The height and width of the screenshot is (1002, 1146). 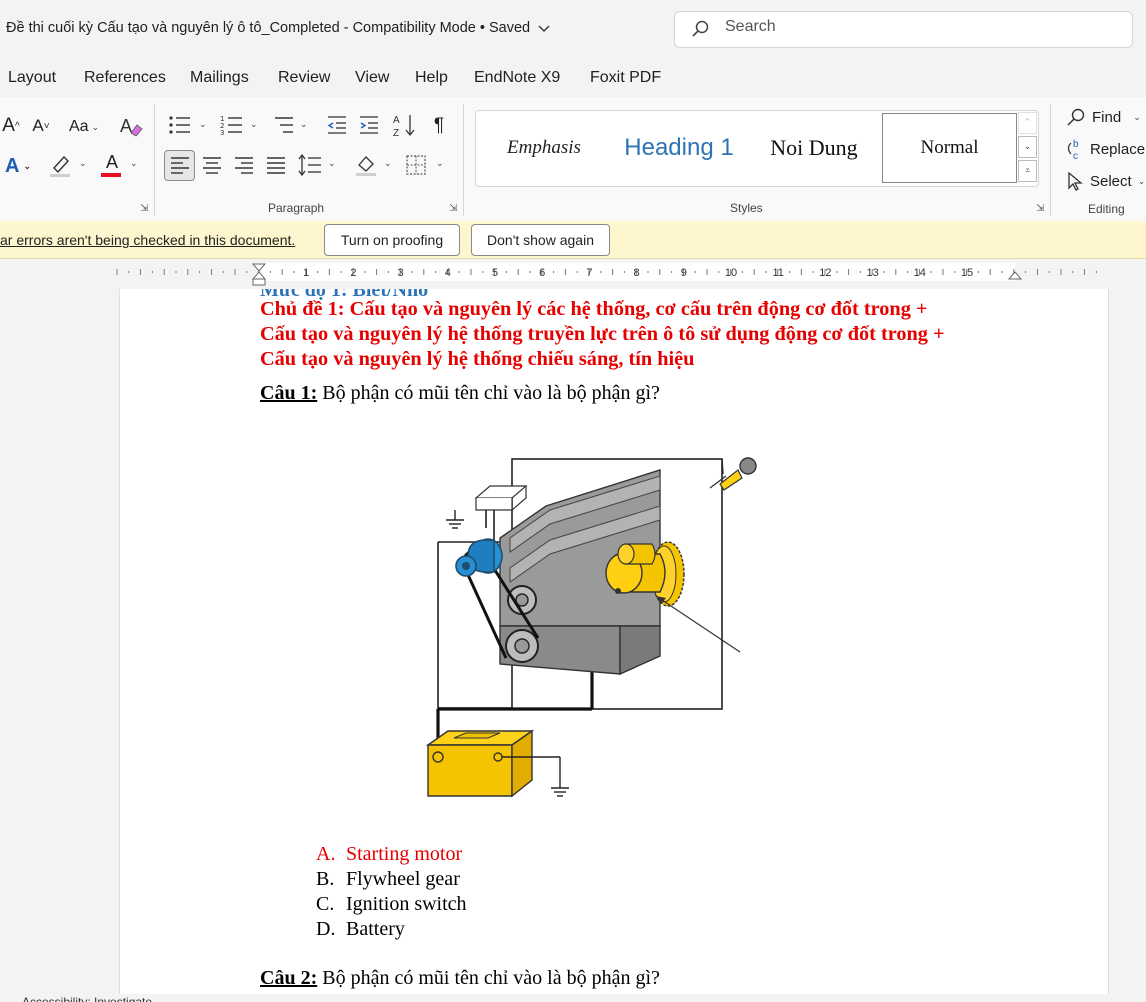 I want to click on horizontal-ruler: 1 2 3 4 5 6 7 8 9 10 11 12 13 14 15, so click(x=573, y=275).